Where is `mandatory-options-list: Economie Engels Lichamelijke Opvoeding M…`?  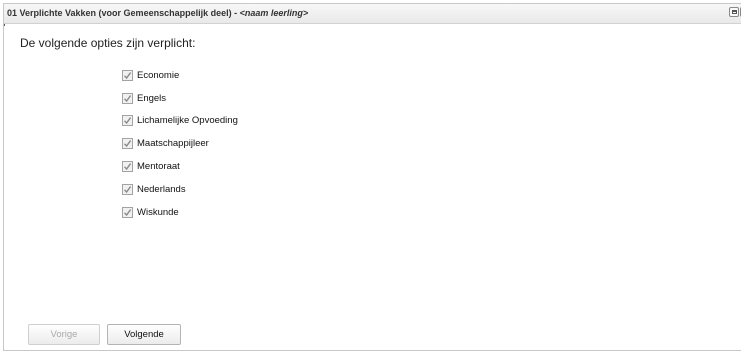
mandatory-options-list: Economie Engels Lichamelijke Opvoeding M… is located at coordinates (180, 144).